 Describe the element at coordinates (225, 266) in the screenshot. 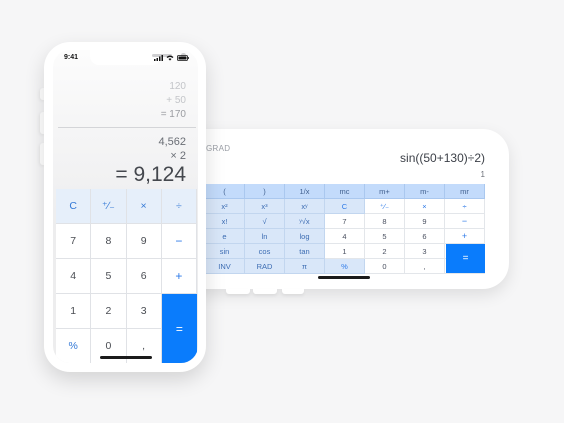

I see `landscape-key: INV` at that location.